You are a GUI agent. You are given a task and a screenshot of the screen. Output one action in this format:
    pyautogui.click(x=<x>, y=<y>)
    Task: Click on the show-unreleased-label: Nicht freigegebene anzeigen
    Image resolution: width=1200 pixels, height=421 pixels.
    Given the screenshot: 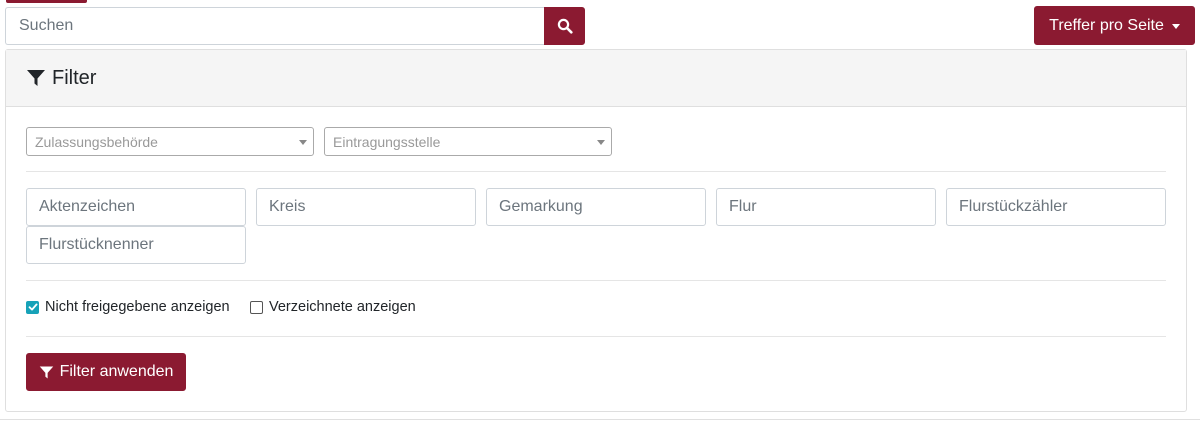 What is the action you would take?
    pyautogui.click(x=137, y=307)
    